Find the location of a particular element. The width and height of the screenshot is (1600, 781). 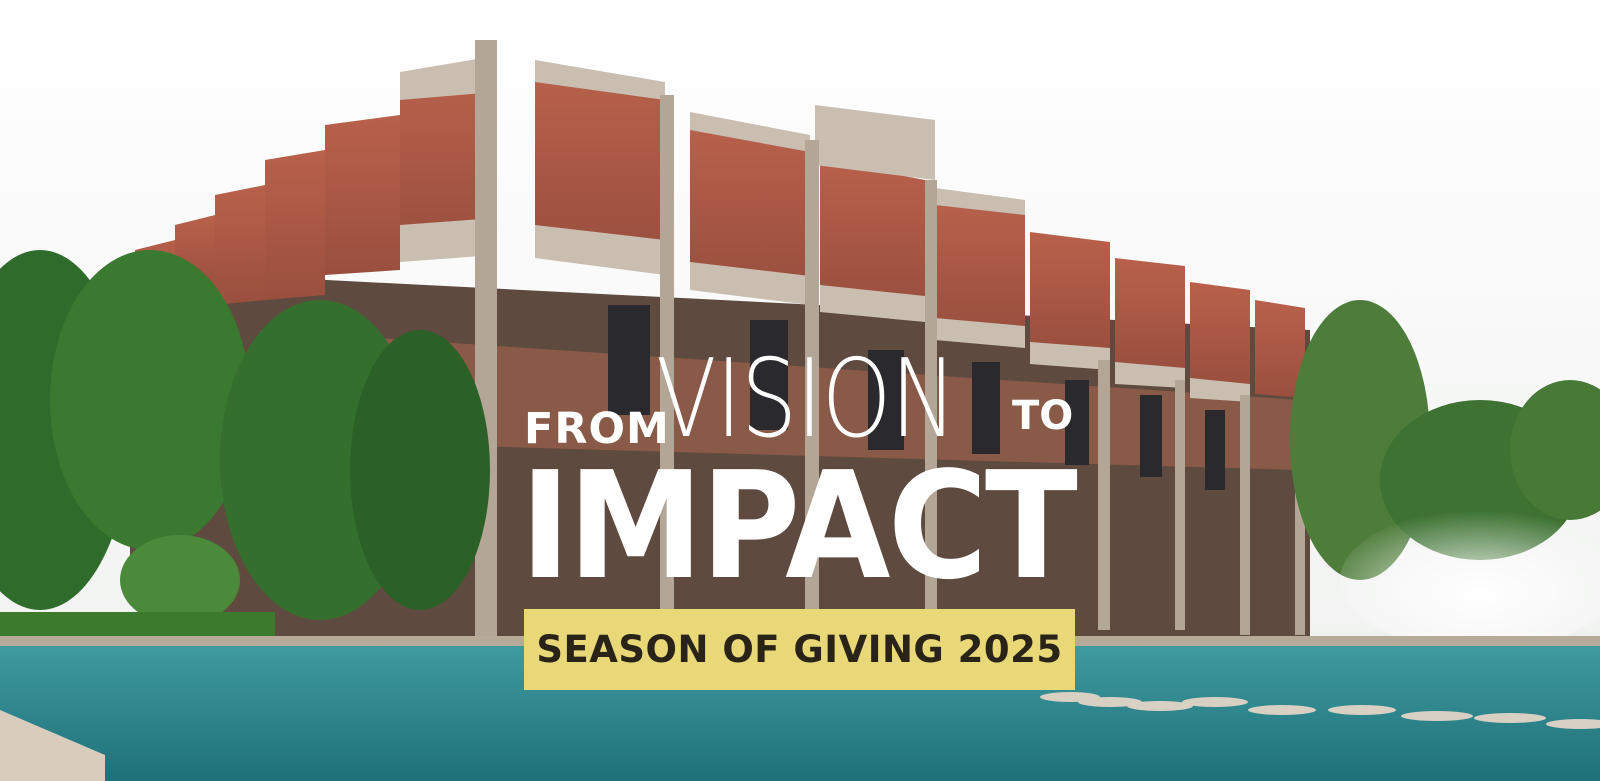

season-banner: SEASON OF GIVING 2025 is located at coordinates (799, 649).